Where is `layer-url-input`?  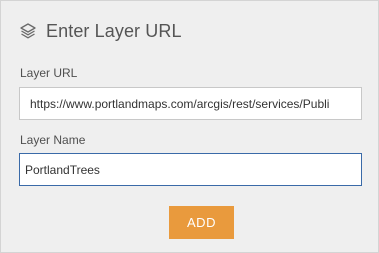 layer-url-input is located at coordinates (190, 103).